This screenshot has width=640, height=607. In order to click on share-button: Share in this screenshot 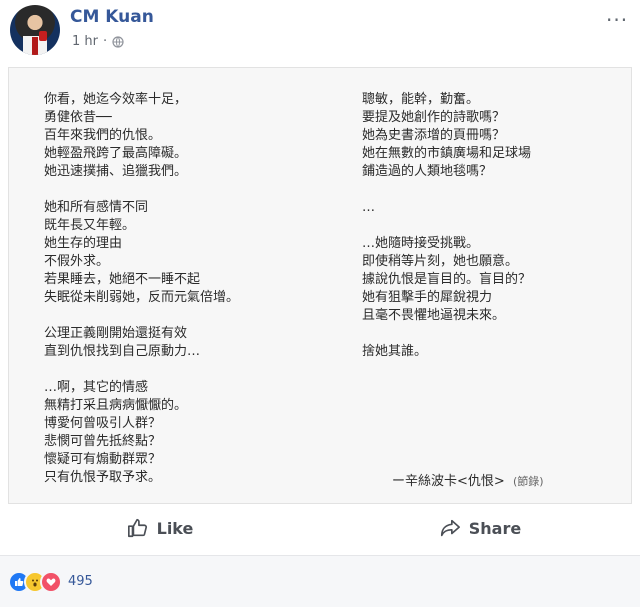, I will do `click(480, 528)`.